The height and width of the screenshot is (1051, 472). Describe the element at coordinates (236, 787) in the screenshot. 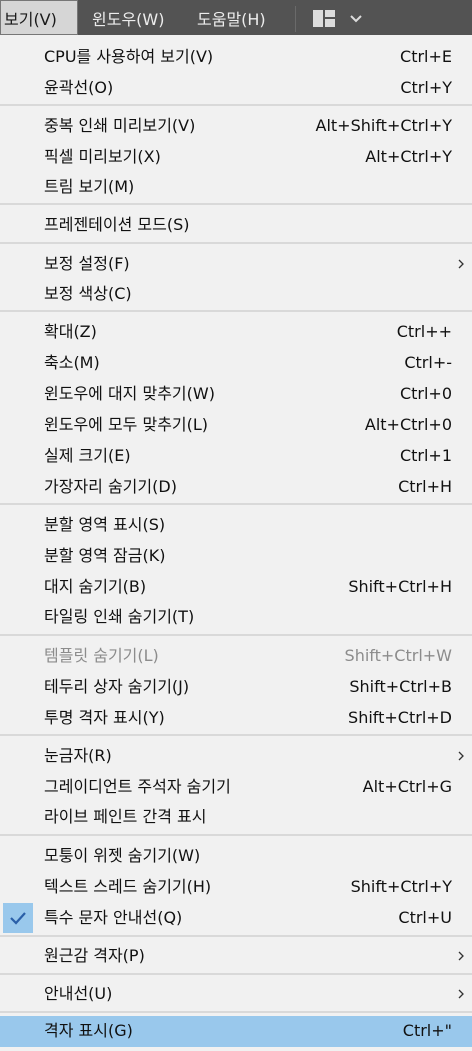

I see `menu-item-hide-gradient-annotator: 그레이디언트 주석자 숨기기 Alt+Ctrl+G` at that location.